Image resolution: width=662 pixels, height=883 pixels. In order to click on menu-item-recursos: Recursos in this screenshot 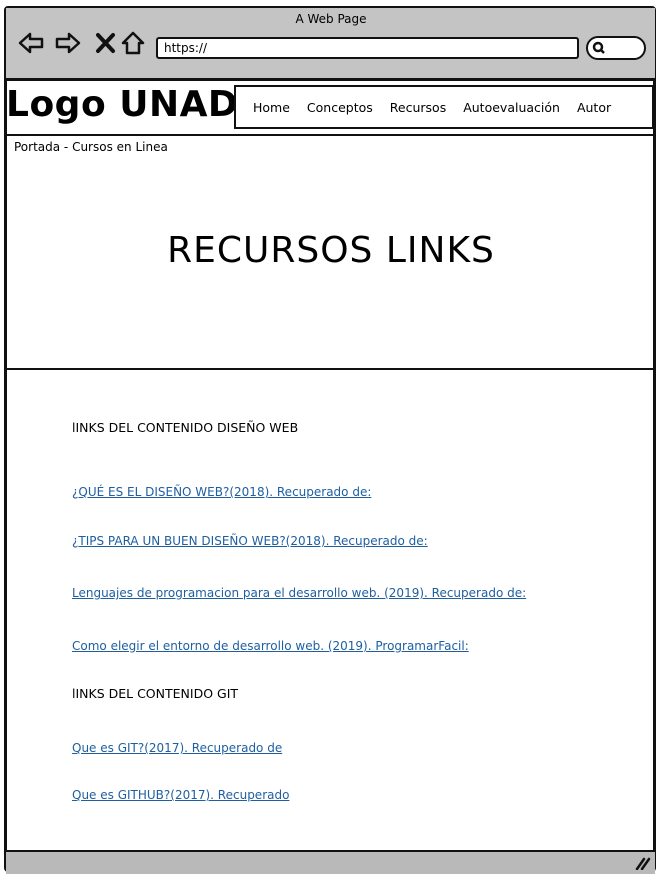, I will do `click(418, 107)`.